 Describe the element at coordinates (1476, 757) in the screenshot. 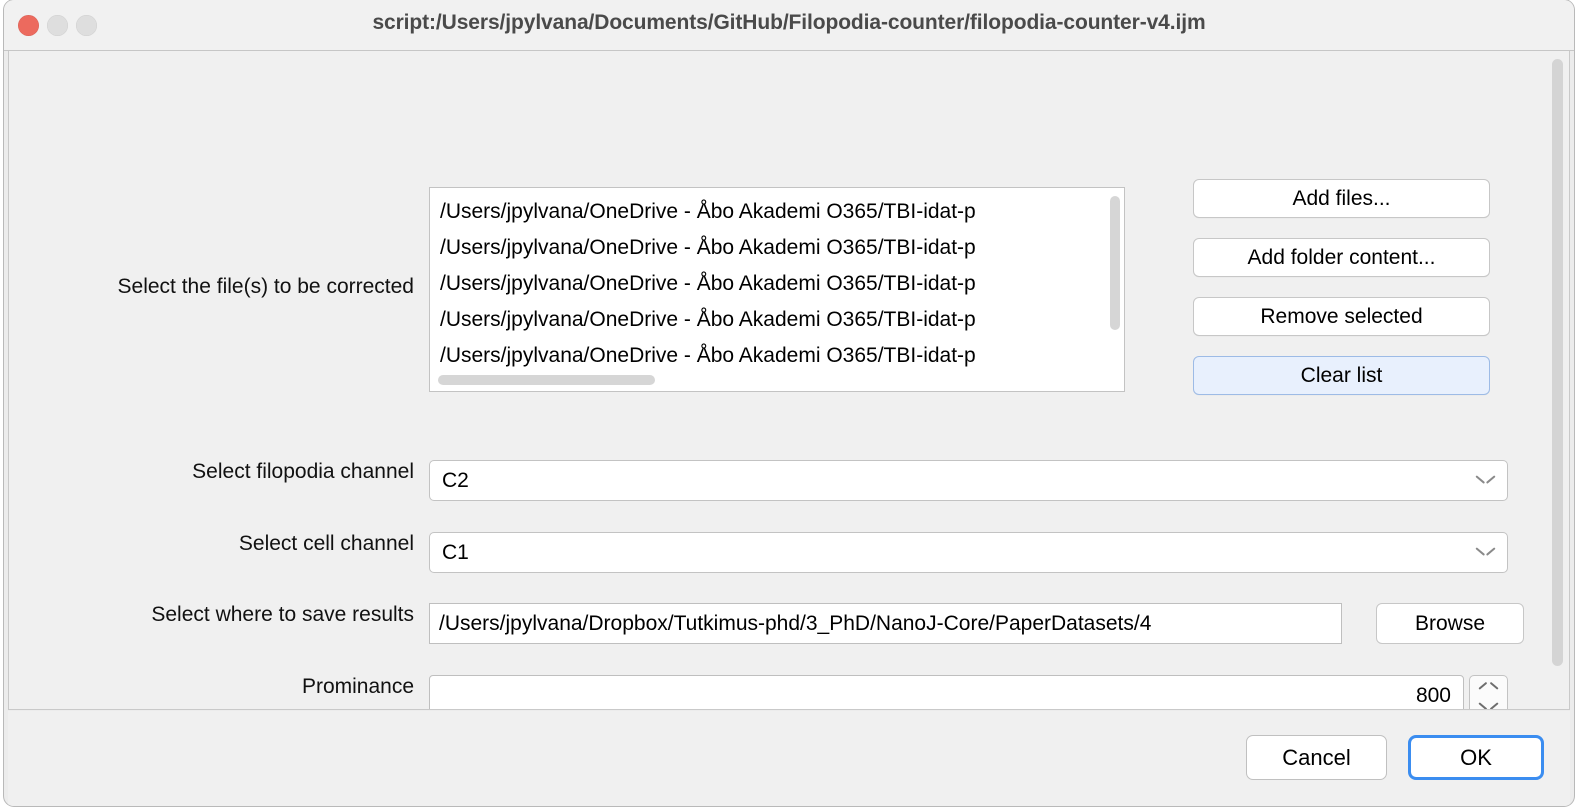

I see `ok-button: OK` at that location.